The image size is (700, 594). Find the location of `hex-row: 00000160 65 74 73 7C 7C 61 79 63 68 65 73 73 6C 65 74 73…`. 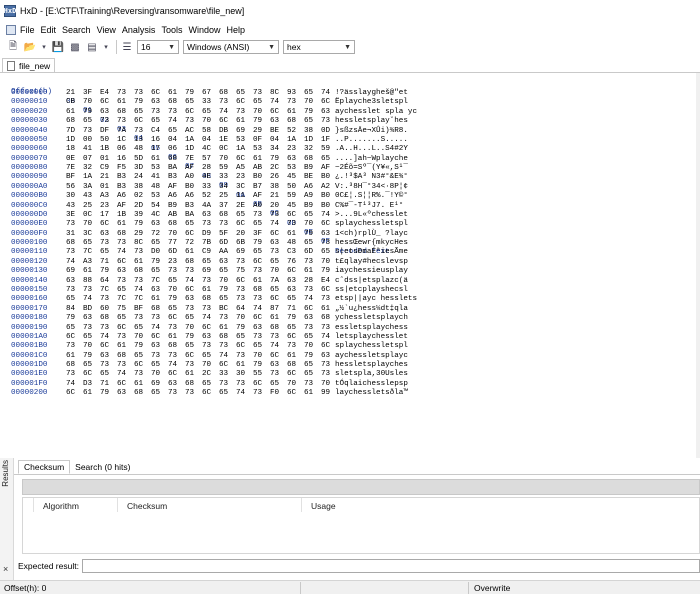

hex-row: 00000160 65 74 73 7C 7C 61 79 63 68 65 73 73 6C 65 74 73… is located at coordinates (350, 299).